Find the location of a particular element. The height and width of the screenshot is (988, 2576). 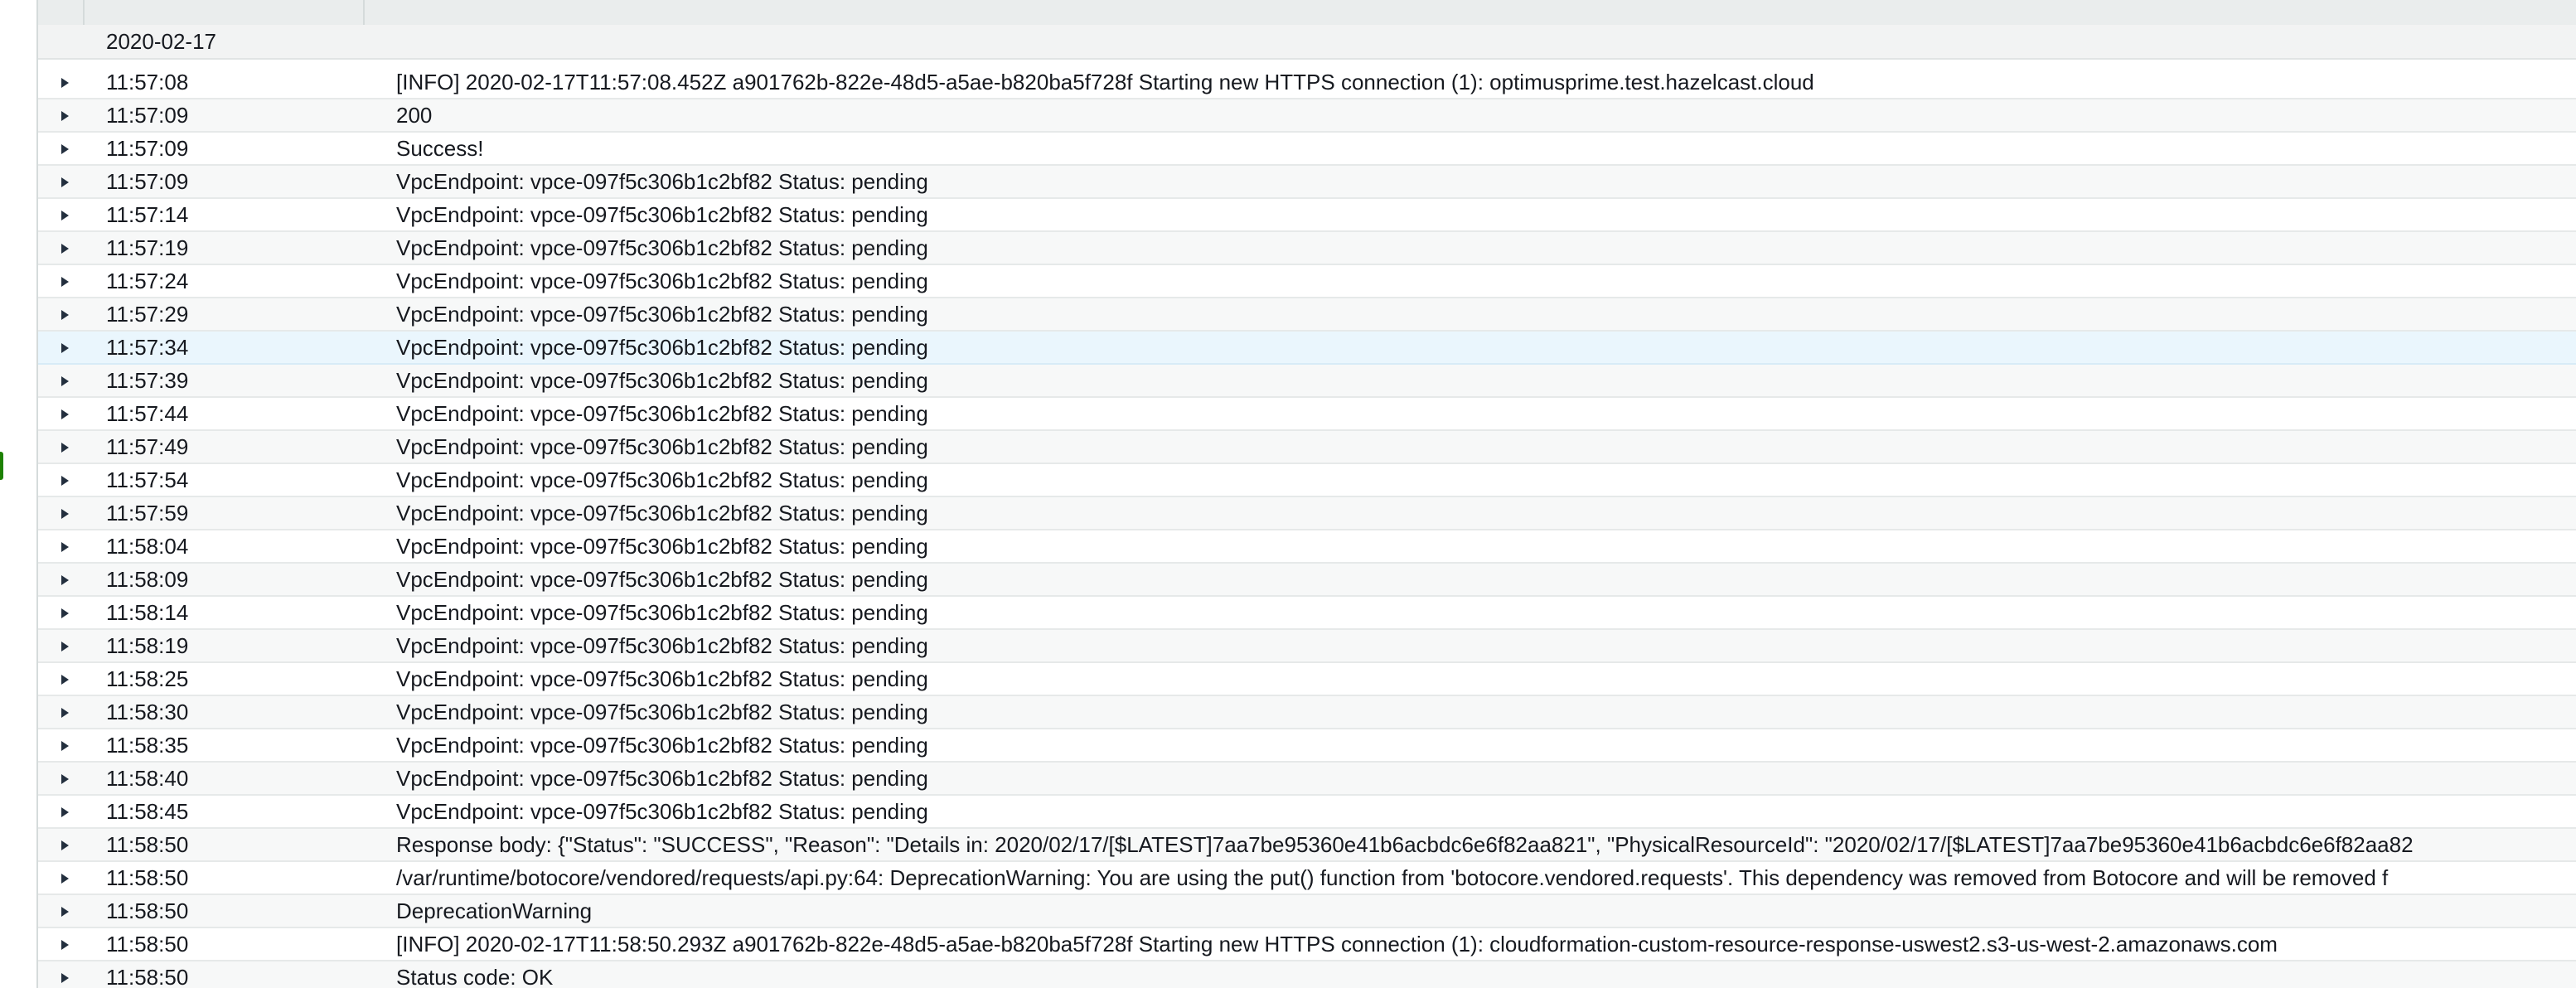

log-event-row: 11:58:50 Status code: OK is located at coordinates (1307, 974).